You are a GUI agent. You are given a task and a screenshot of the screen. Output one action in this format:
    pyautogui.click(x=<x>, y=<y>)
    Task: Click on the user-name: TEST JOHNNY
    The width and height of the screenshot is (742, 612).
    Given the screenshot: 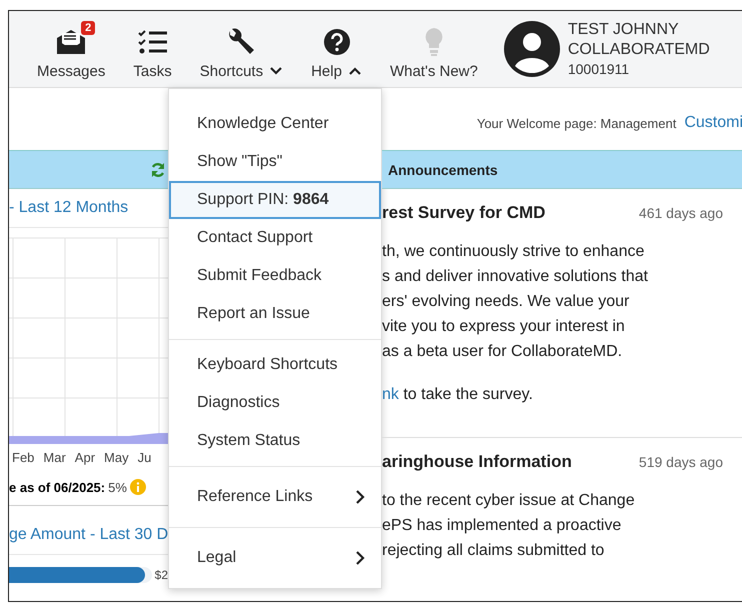 What is the action you would take?
    pyautogui.click(x=624, y=30)
    